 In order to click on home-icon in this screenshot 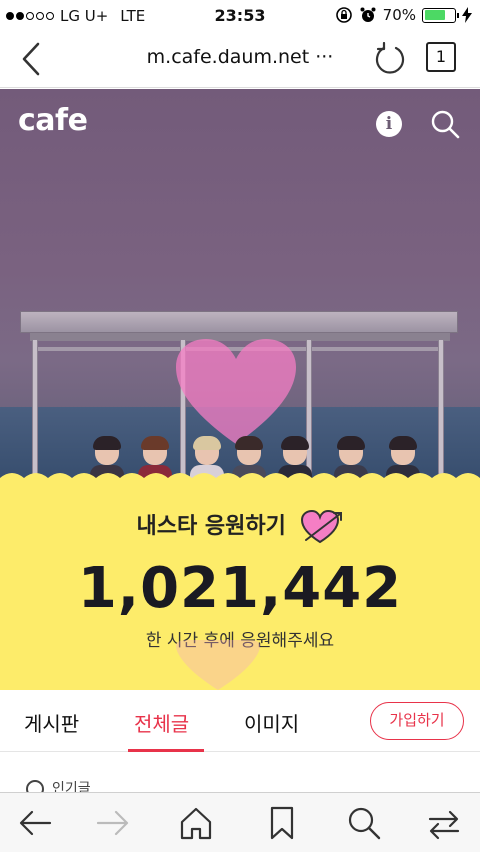, I will do `click(196, 823)`.